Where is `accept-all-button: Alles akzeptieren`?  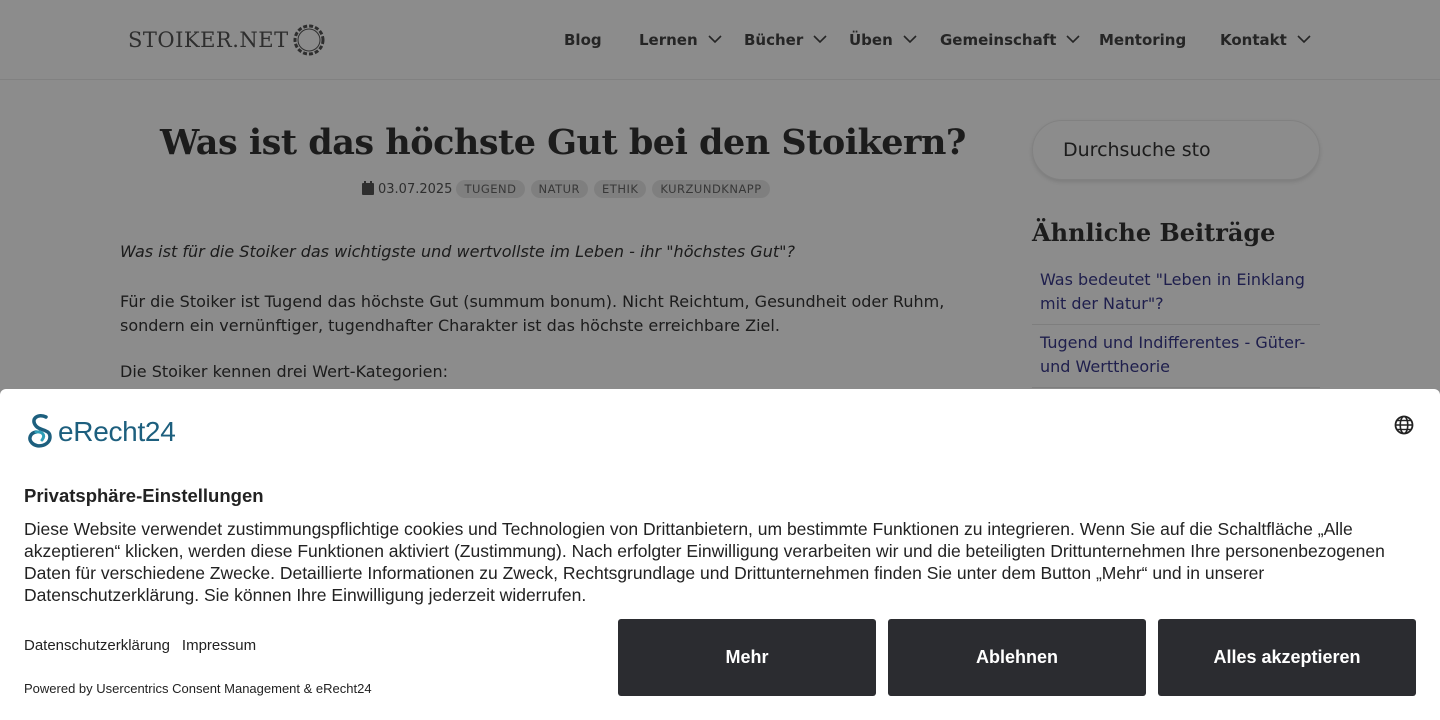 accept-all-button: Alles akzeptieren is located at coordinates (1287, 657).